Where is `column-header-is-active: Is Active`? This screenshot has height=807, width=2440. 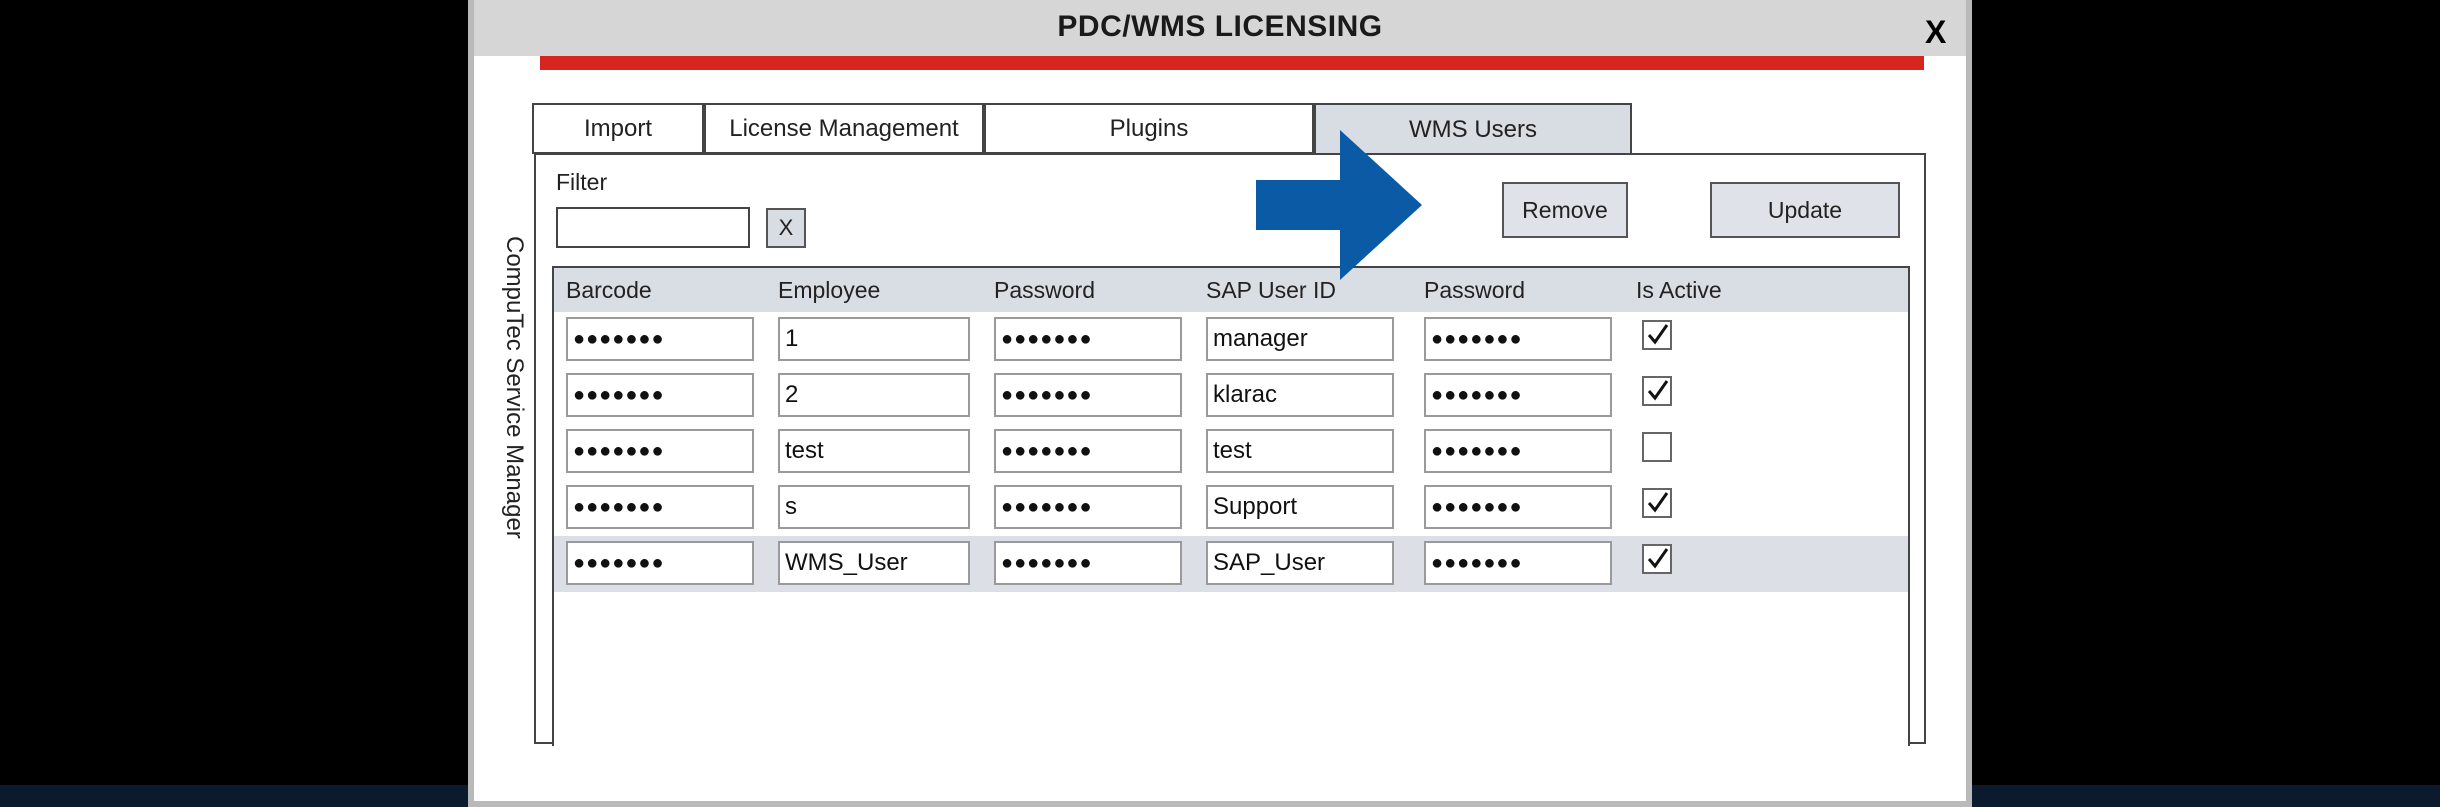 column-header-is-active: Is Active is located at coordinates (1679, 290).